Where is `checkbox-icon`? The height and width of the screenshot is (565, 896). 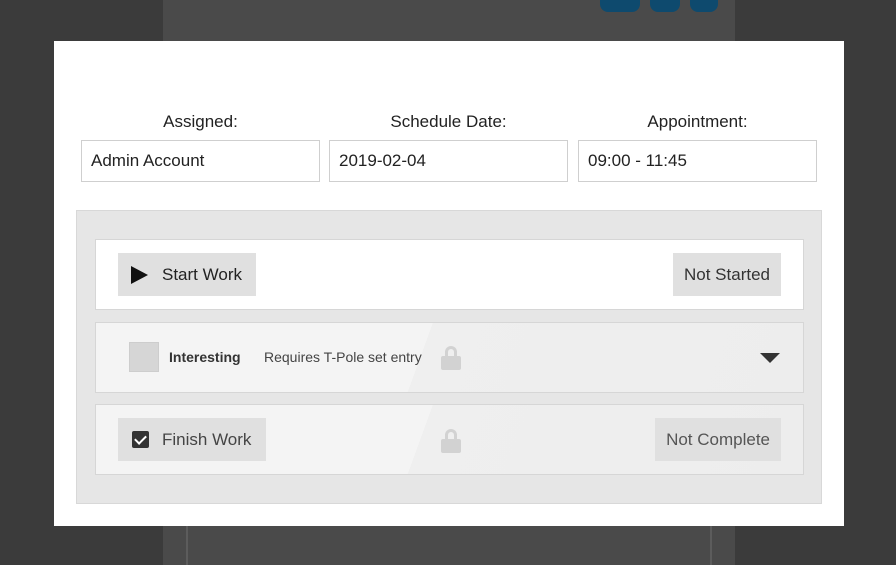
checkbox-icon is located at coordinates (140, 439).